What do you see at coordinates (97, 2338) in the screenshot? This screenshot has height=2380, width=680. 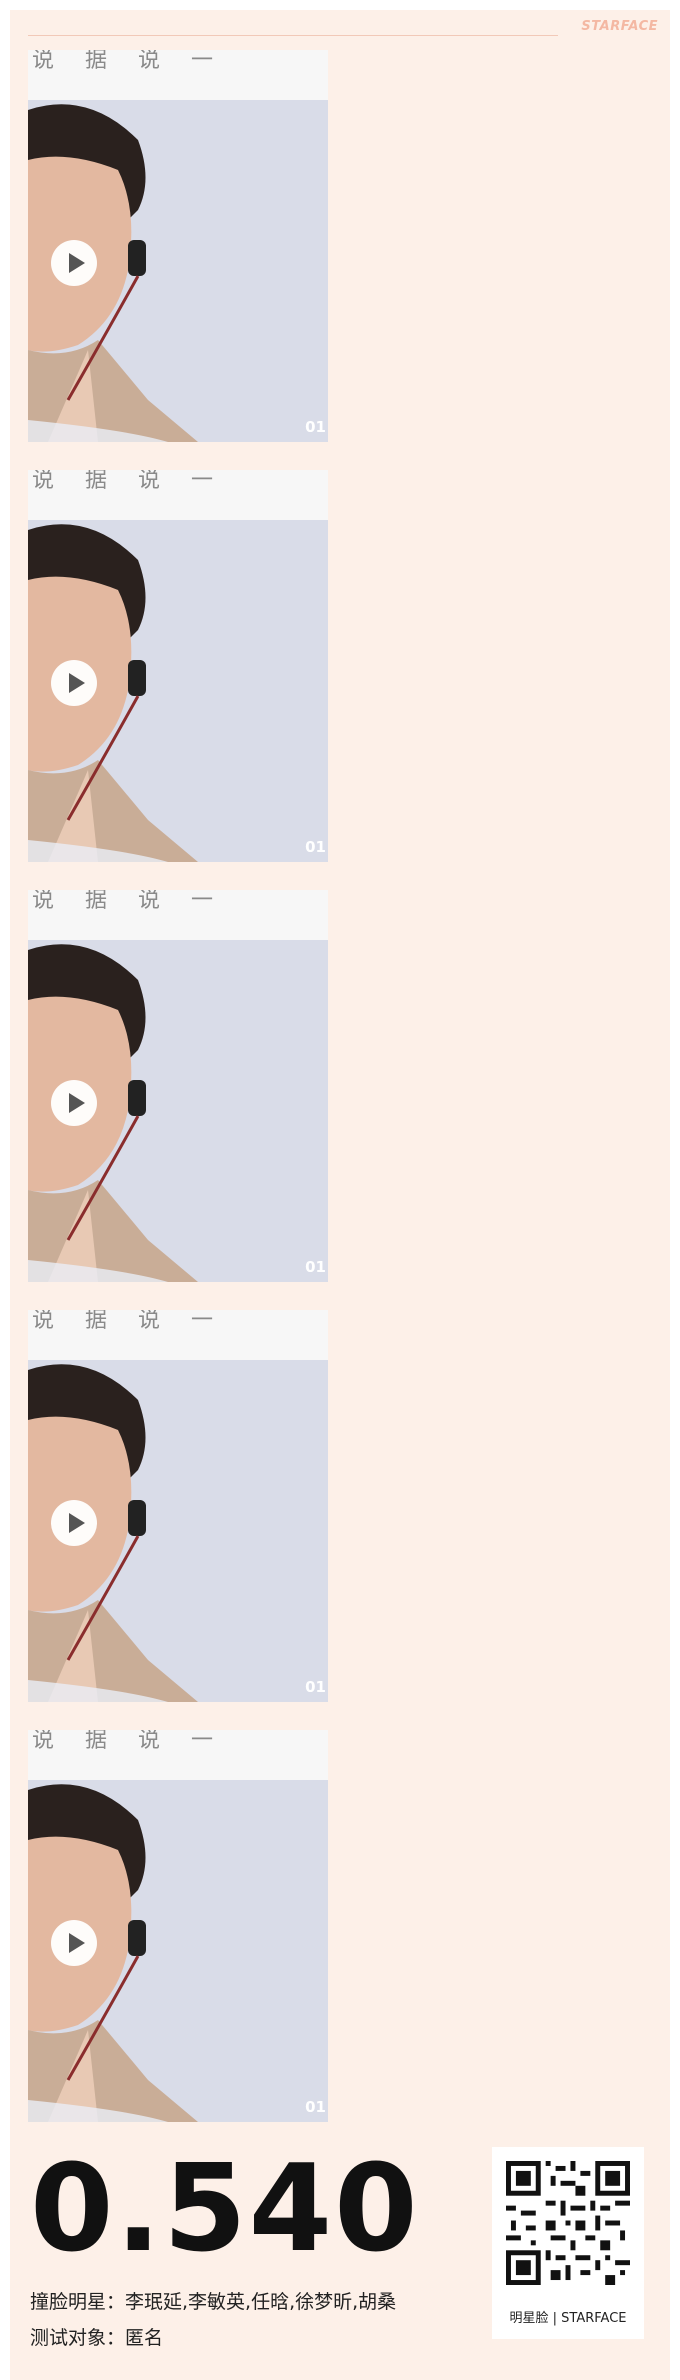 I see `test-subject-line: 测试对象：匿名` at bounding box center [97, 2338].